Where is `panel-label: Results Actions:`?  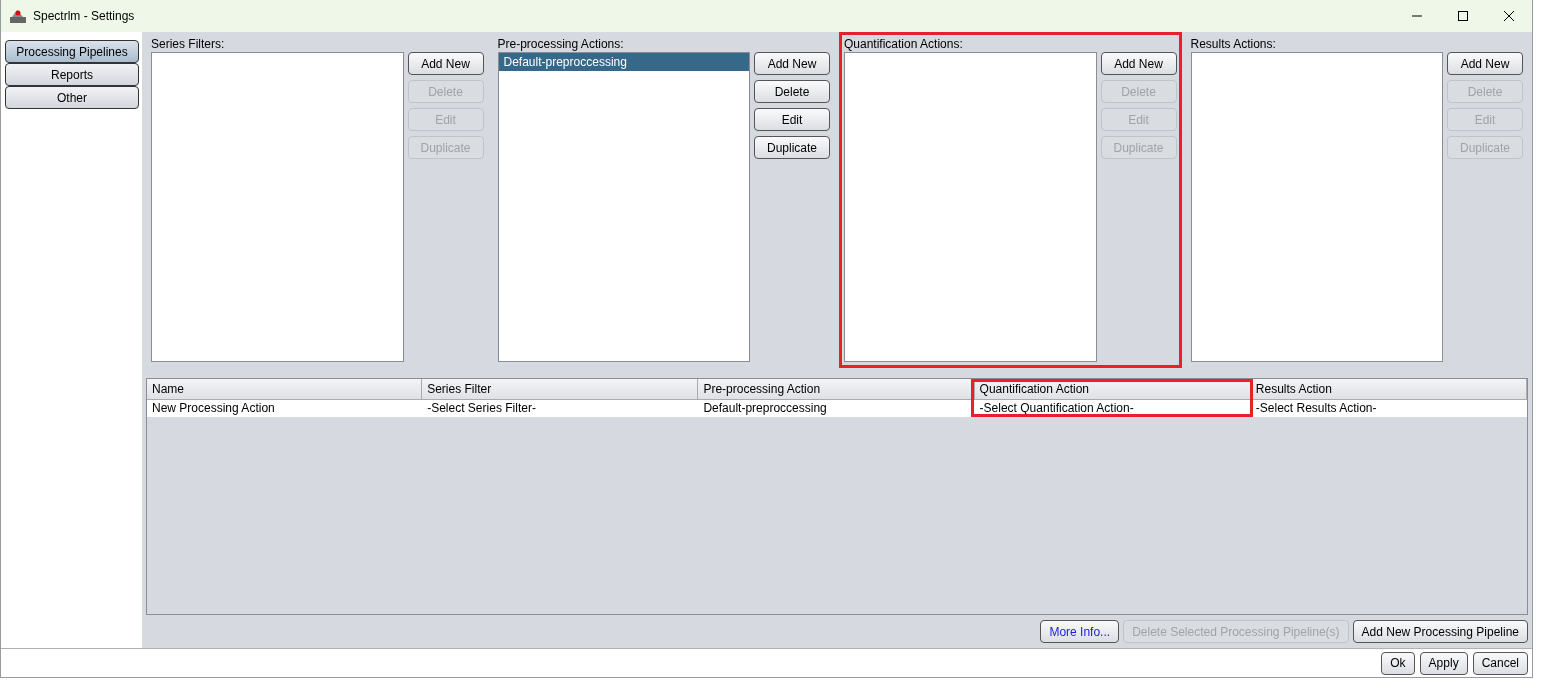
panel-label: Results Actions: is located at coordinates (1233, 44).